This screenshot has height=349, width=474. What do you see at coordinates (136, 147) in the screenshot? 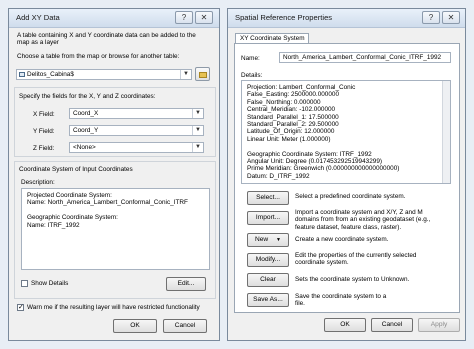
I see `z-field-select: <None> ▼` at bounding box center [136, 147].